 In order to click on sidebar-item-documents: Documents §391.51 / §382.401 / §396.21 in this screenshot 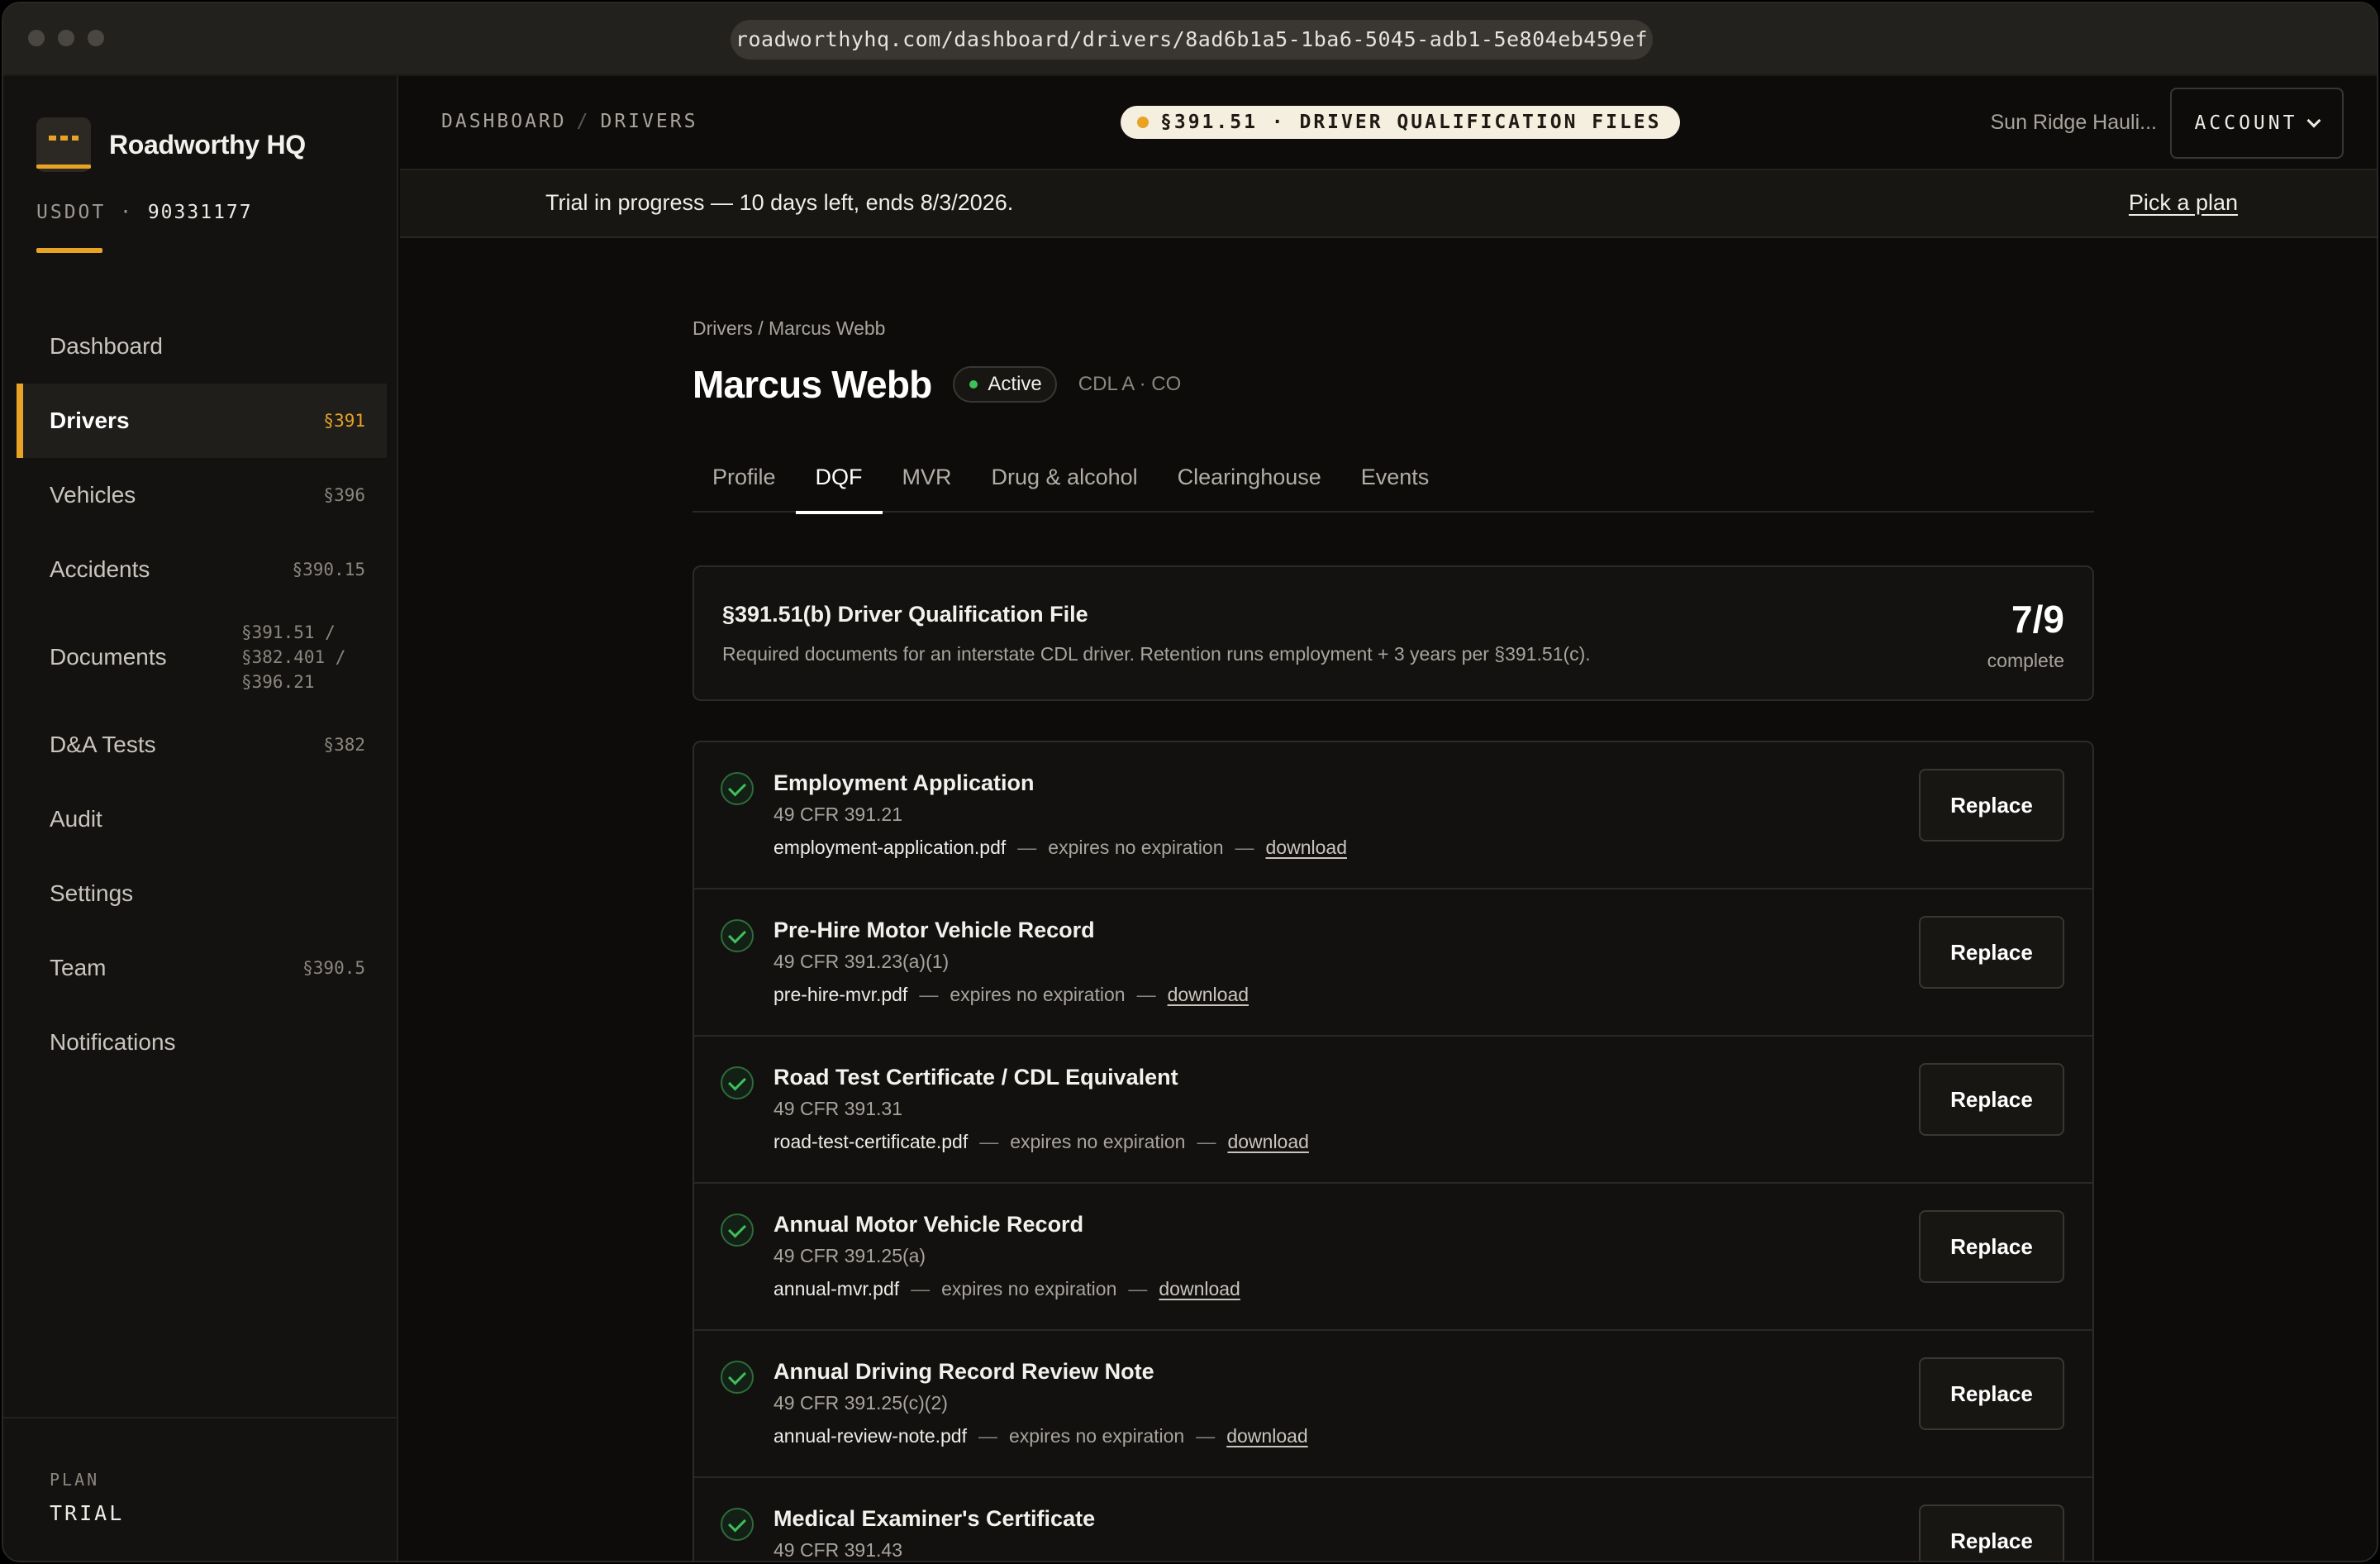, I will do `click(202, 657)`.